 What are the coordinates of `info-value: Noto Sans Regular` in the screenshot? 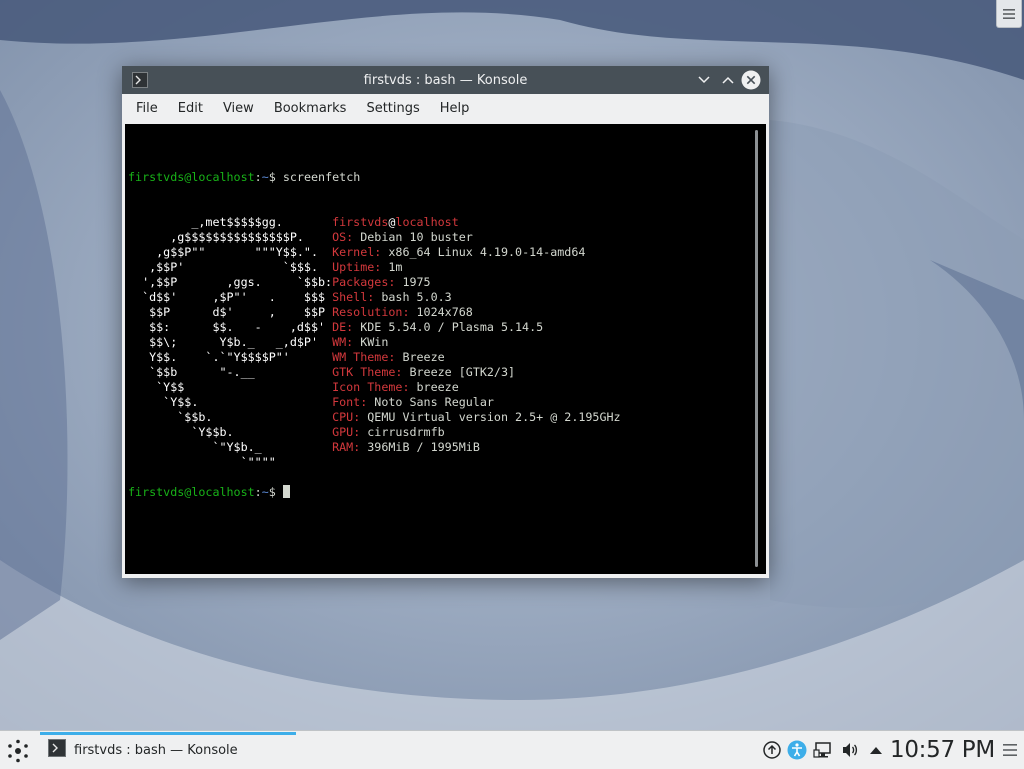 It's located at (434, 402).